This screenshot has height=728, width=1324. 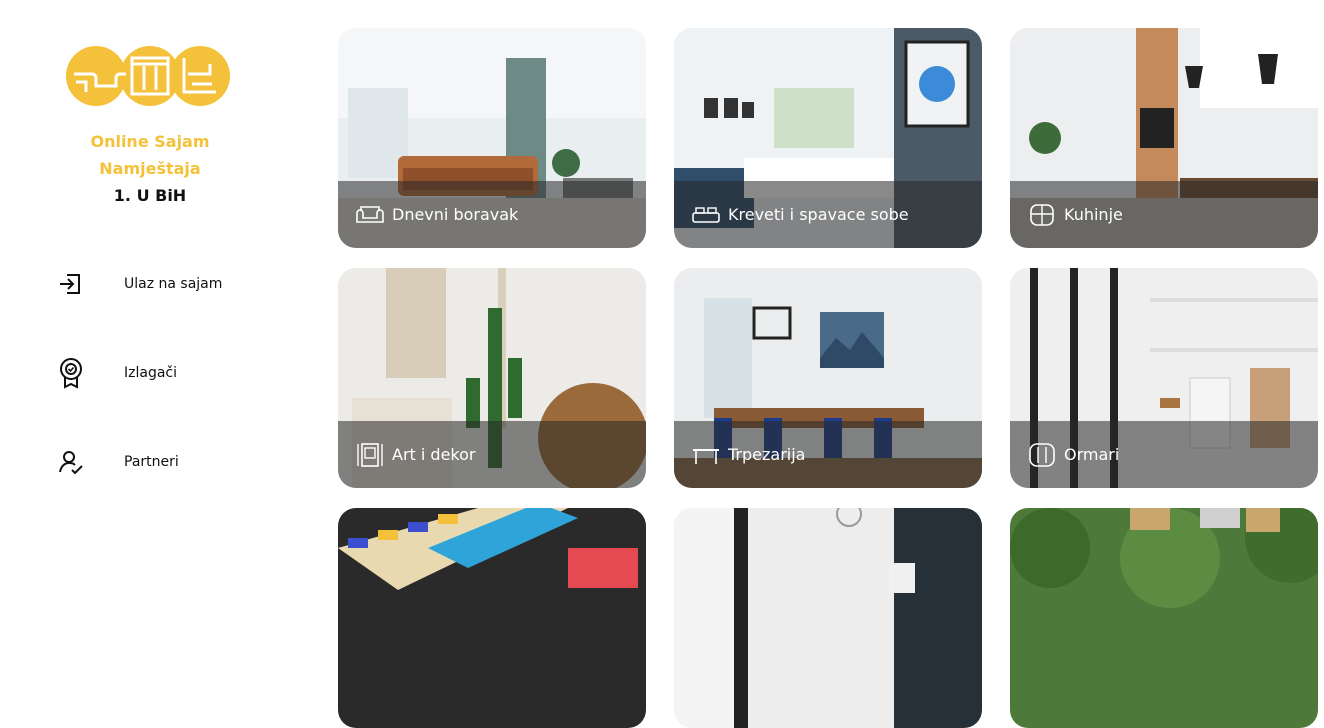 What do you see at coordinates (767, 454) in the screenshot?
I see `category-label: Trpezarija` at bounding box center [767, 454].